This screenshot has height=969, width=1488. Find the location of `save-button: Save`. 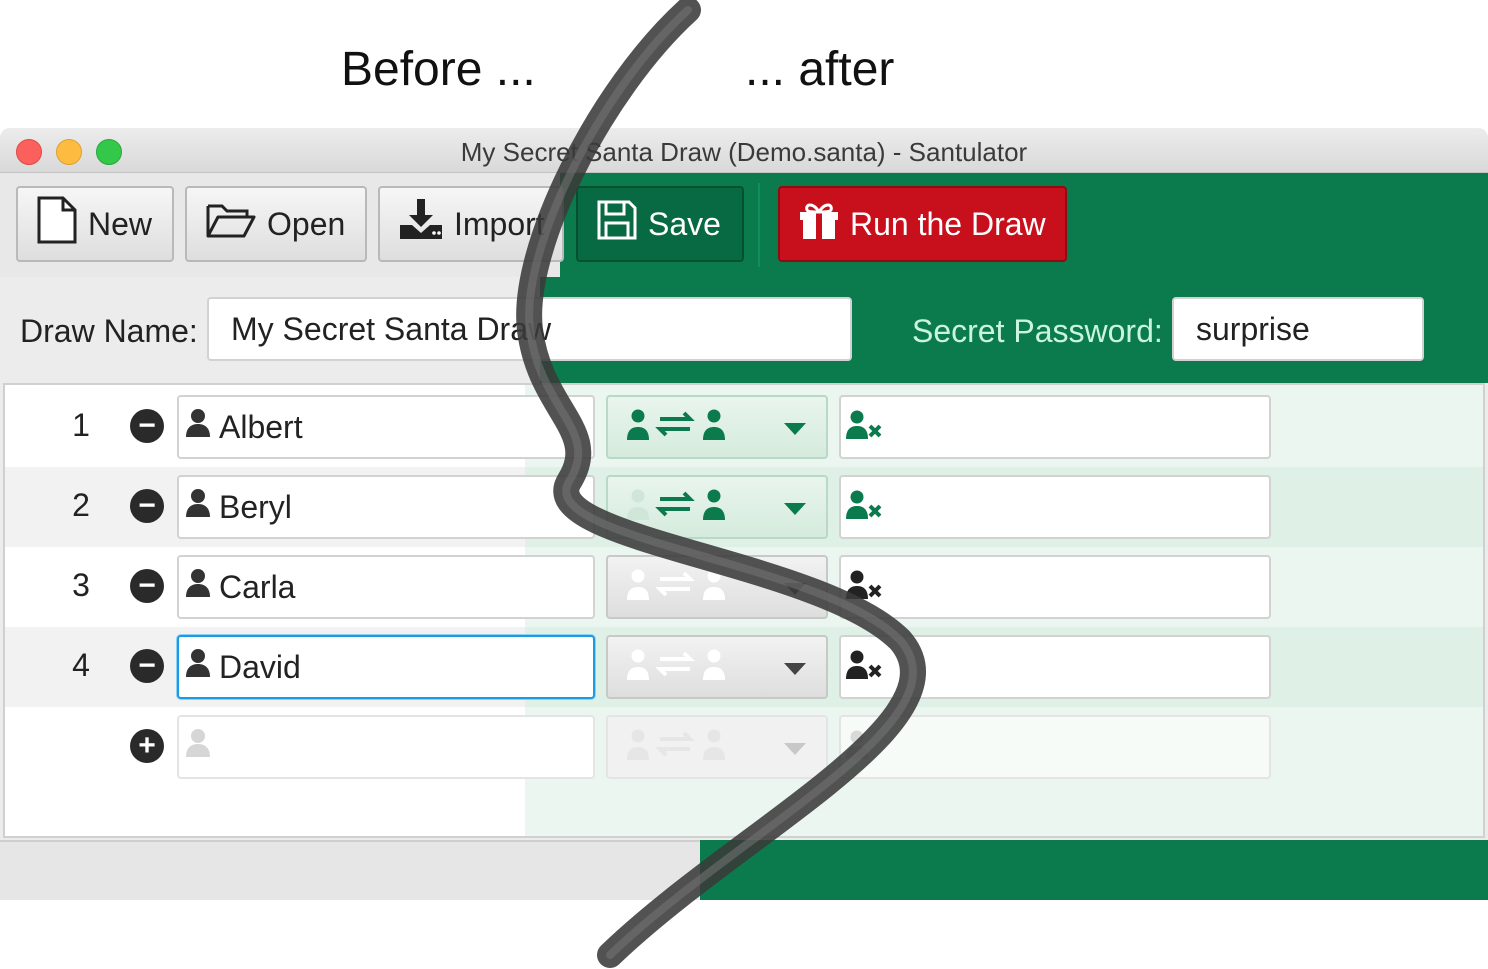

save-button: Save is located at coordinates (660, 224).